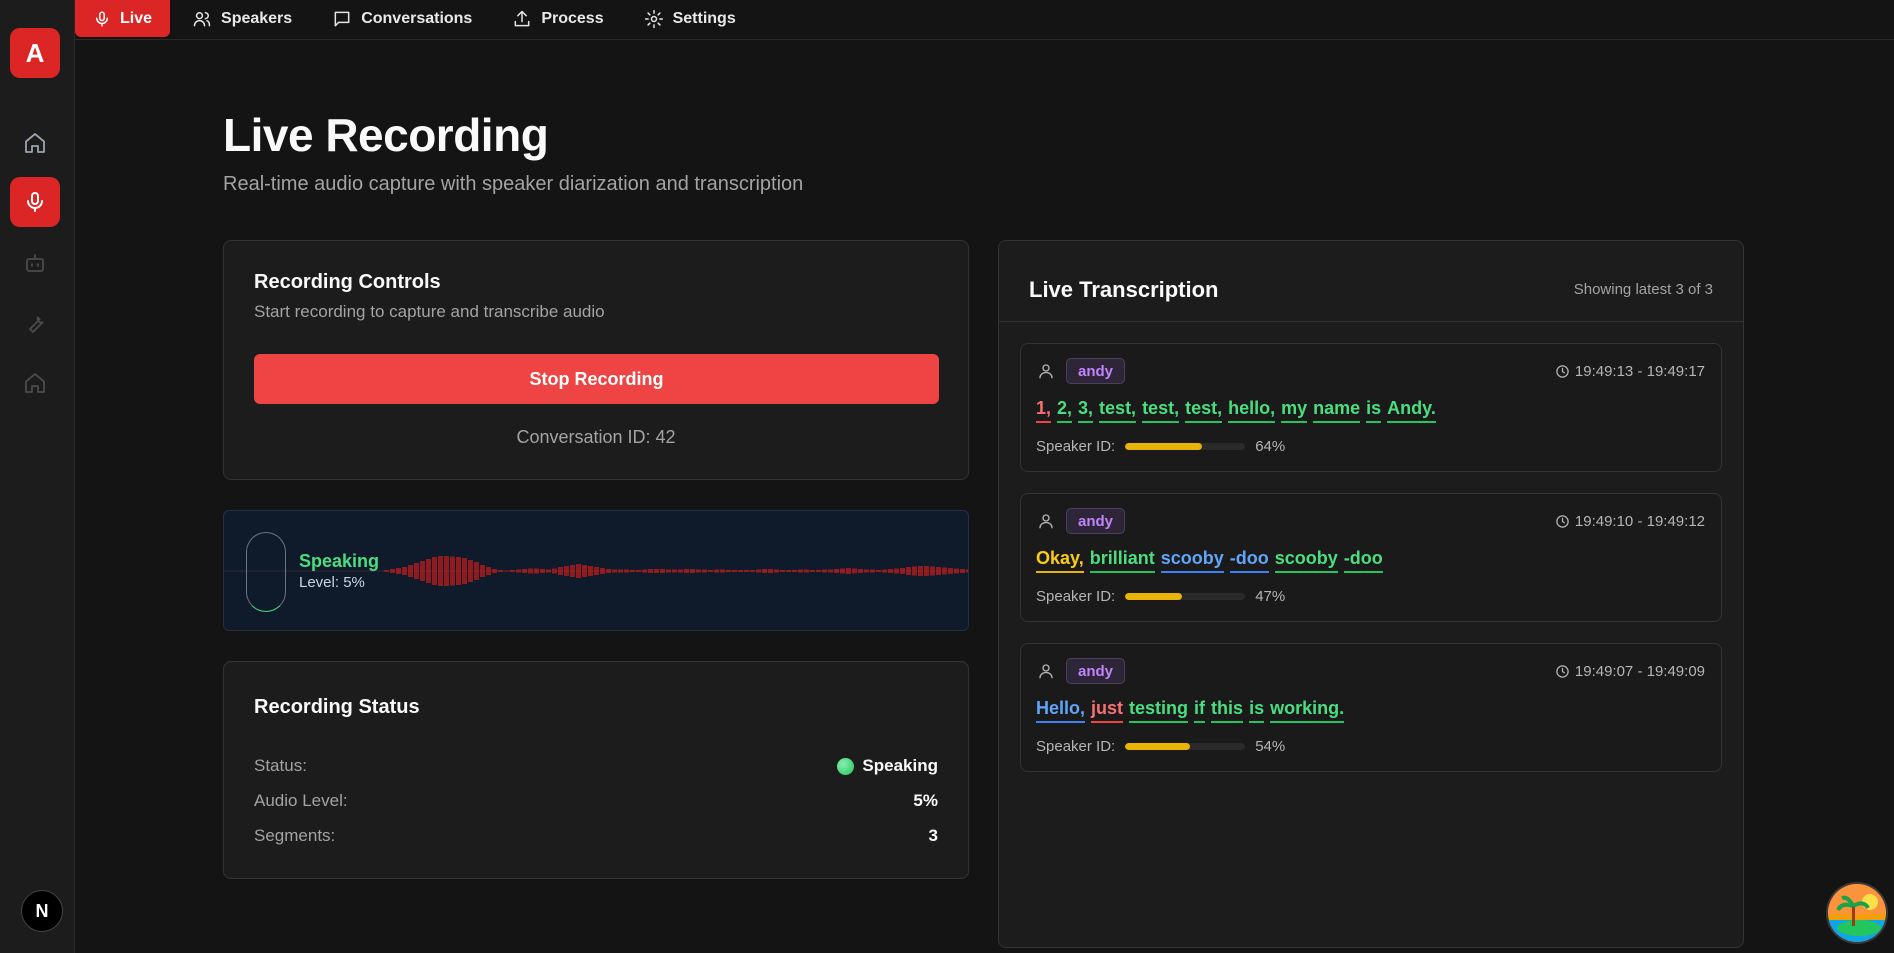 Image resolution: width=1894 pixels, height=953 pixels. Describe the element at coordinates (1270, 446) in the screenshot. I see `confidence-value: 64%` at that location.